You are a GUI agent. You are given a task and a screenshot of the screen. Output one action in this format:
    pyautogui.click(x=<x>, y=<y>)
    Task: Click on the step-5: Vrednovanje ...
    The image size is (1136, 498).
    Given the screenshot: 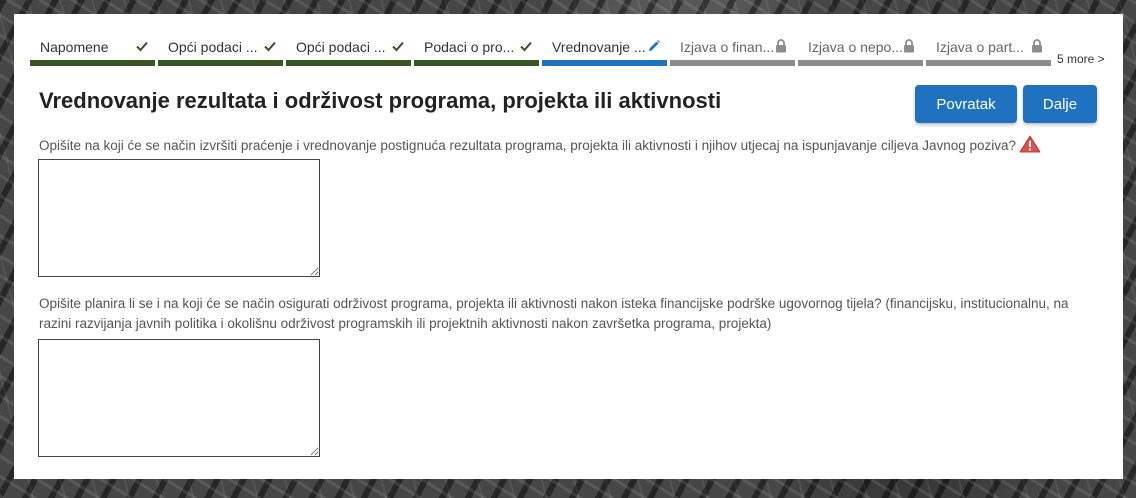 What is the action you would take?
    pyautogui.click(x=604, y=53)
    